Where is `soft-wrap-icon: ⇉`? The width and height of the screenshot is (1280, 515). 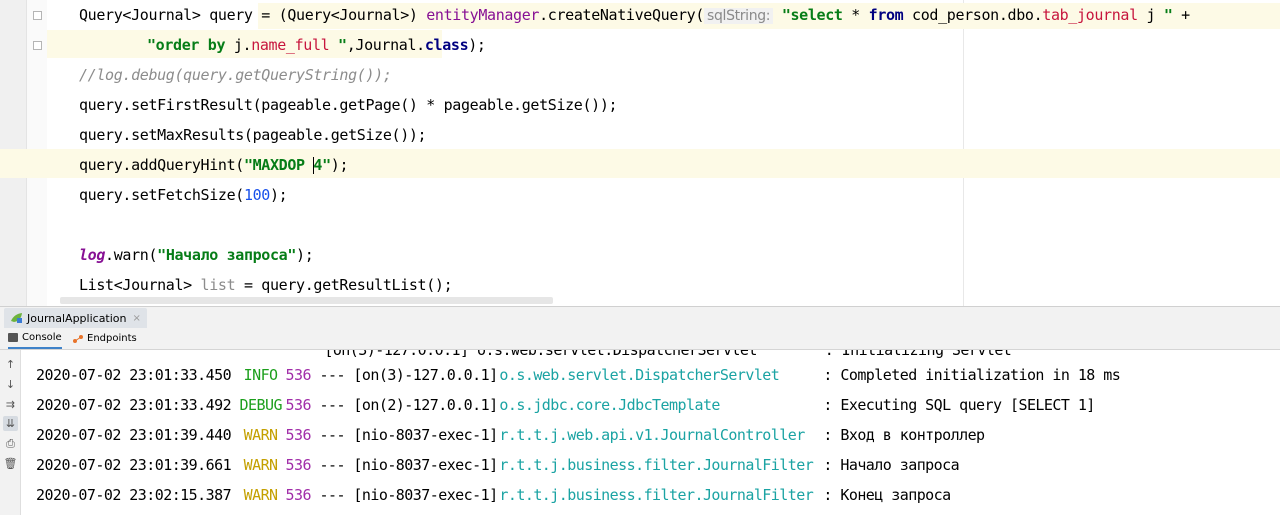 soft-wrap-icon: ⇉ is located at coordinates (10, 404).